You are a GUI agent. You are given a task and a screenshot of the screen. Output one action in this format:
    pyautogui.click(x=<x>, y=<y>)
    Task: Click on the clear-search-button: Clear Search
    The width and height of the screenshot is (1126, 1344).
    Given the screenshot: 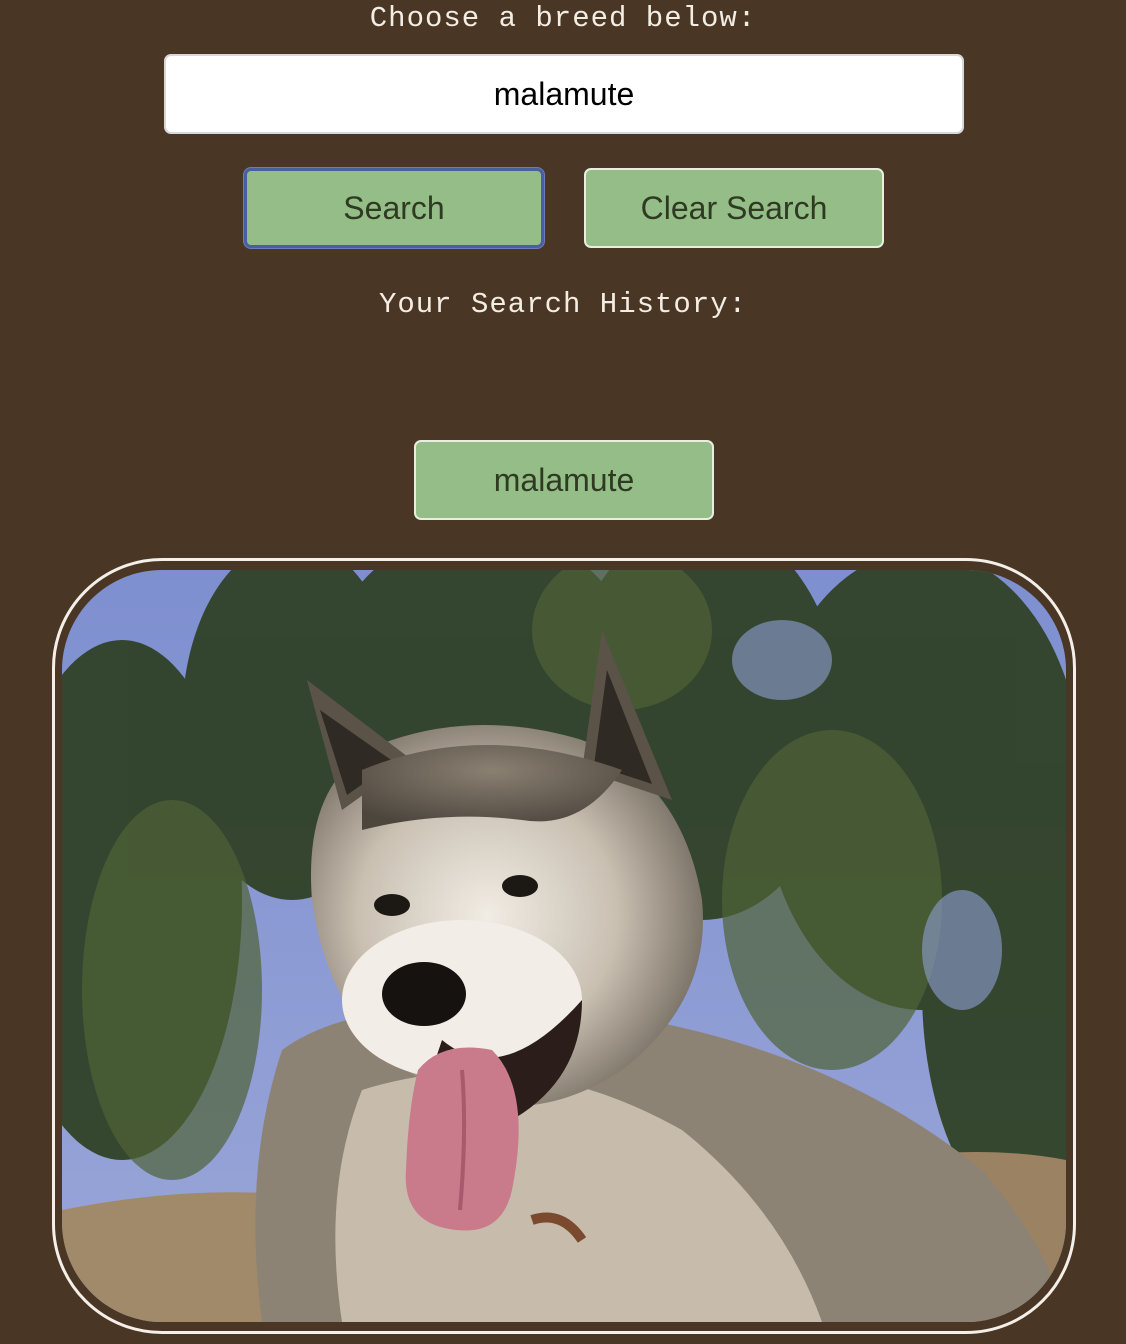 What is the action you would take?
    pyautogui.click(x=734, y=208)
    